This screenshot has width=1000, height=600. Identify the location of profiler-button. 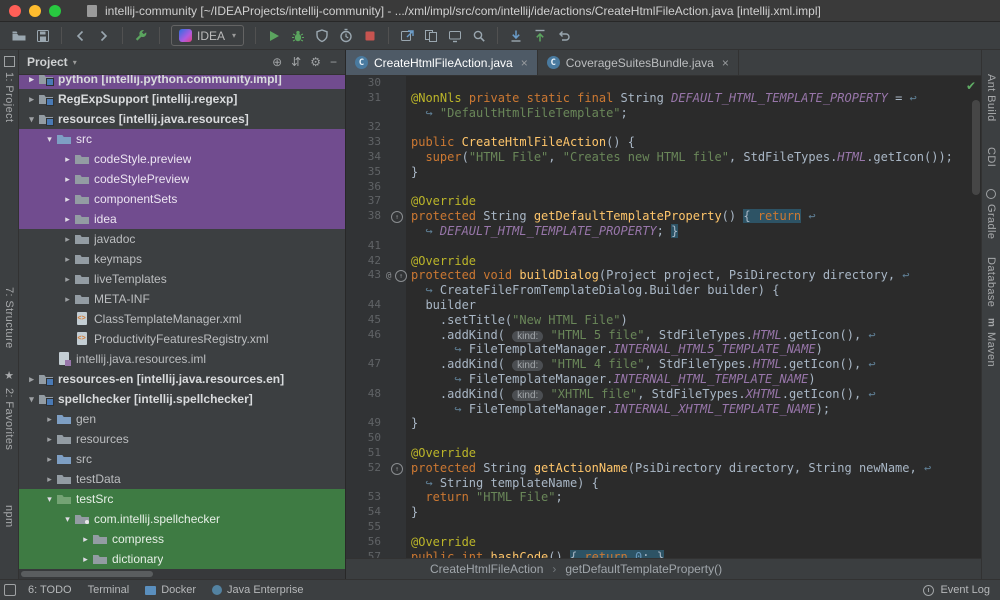
(346, 36).